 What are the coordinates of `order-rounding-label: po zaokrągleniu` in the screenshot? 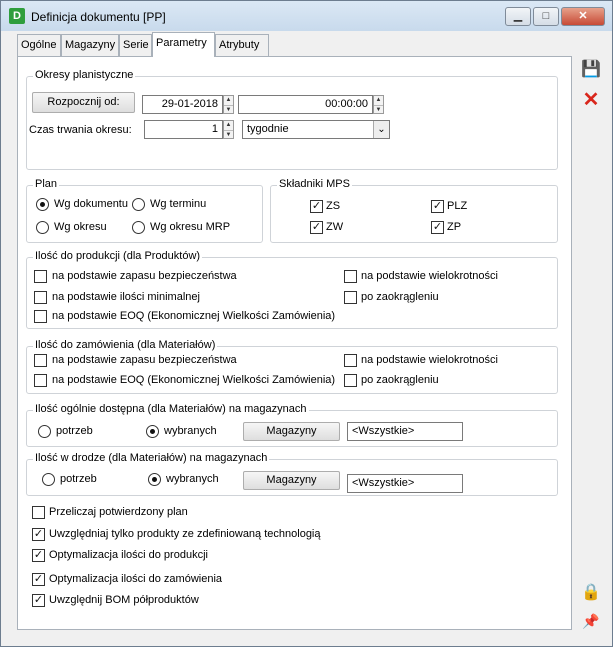 It's located at (400, 380).